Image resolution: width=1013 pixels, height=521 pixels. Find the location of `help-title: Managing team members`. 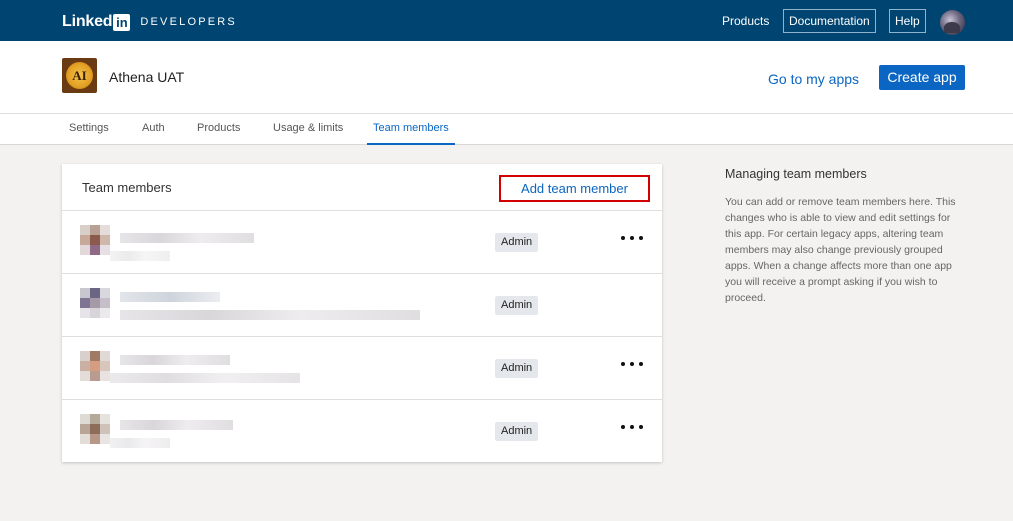

help-title: Managing team members is located at coordinates (796, 174).